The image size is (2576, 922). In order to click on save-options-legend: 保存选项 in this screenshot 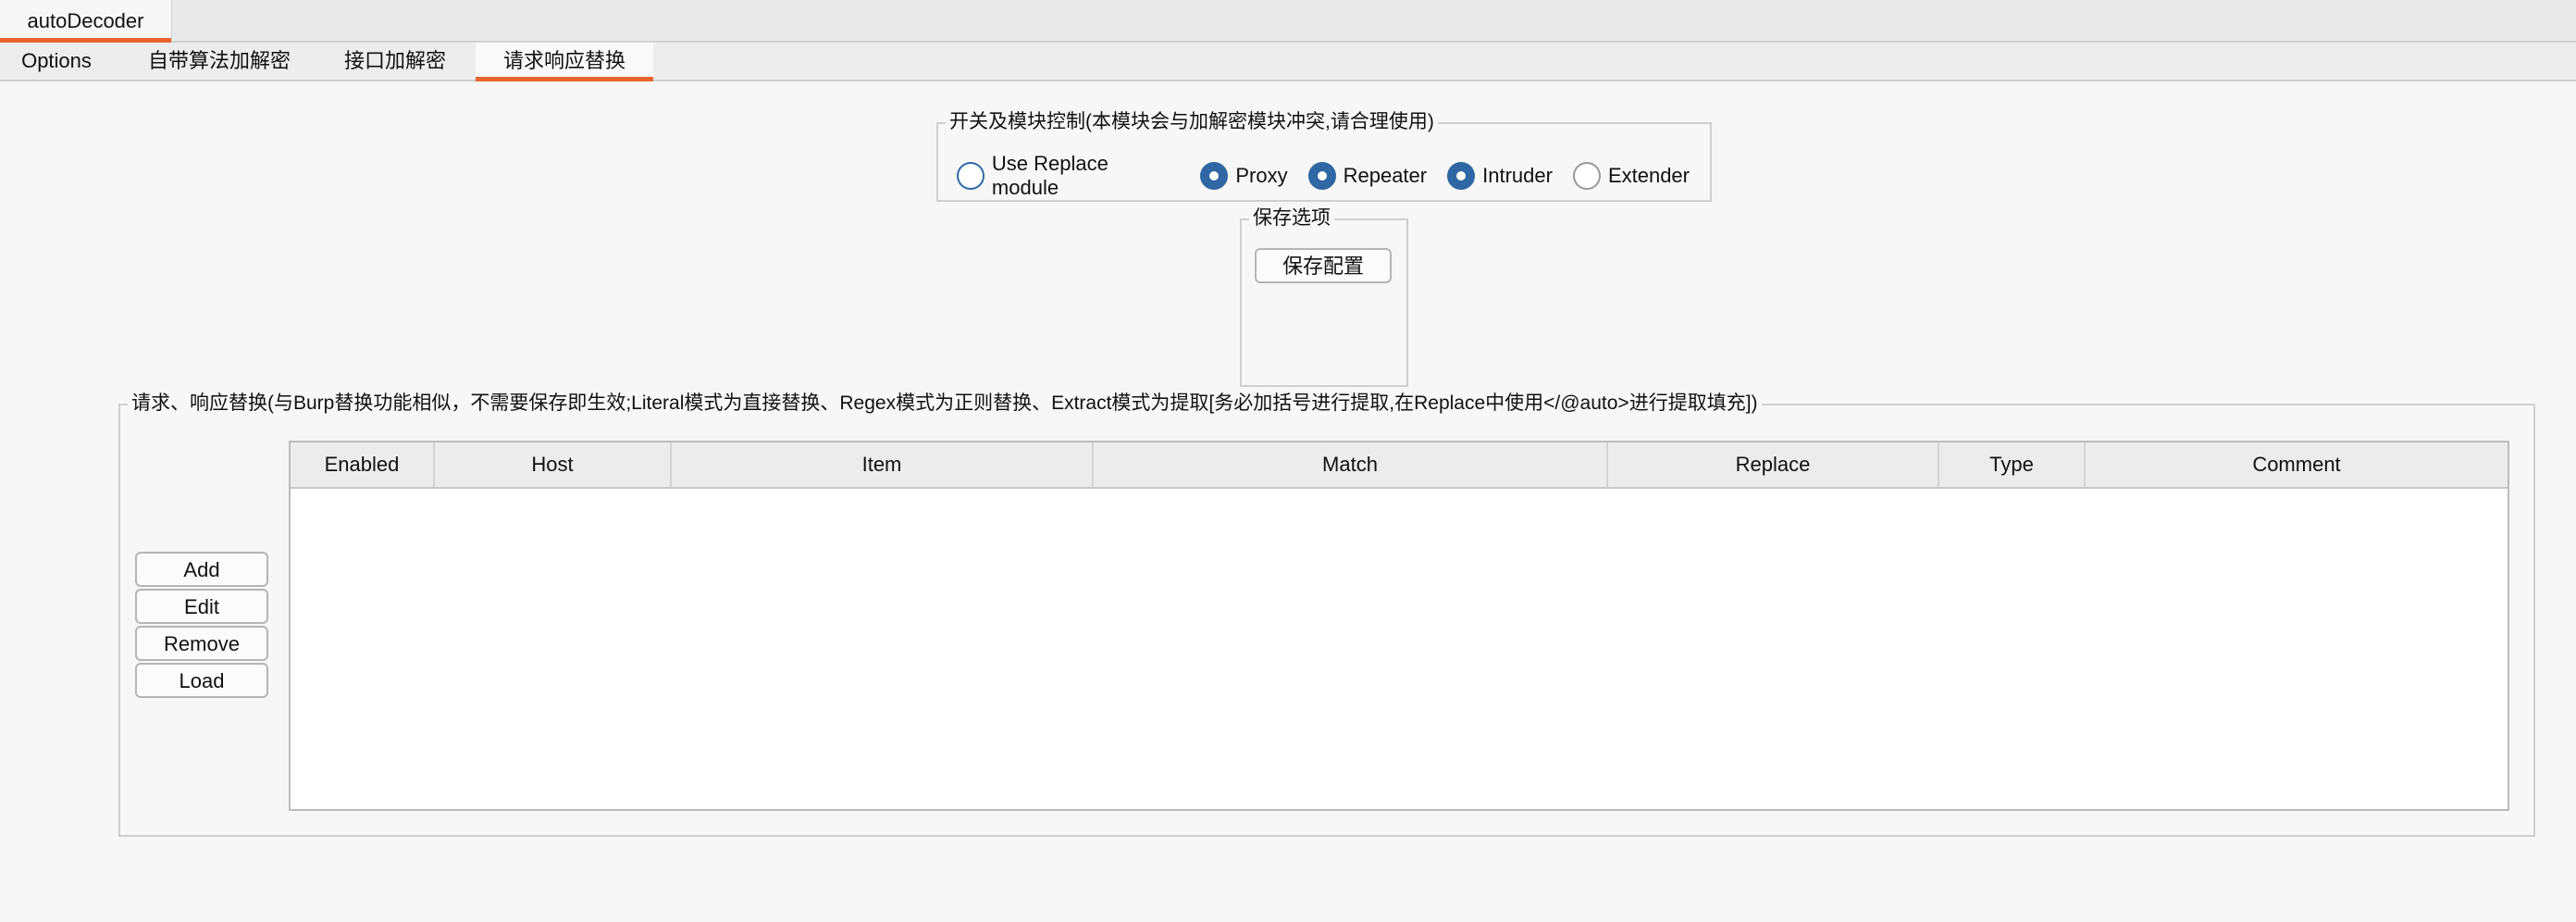, I will do `click(1292, 218)`.